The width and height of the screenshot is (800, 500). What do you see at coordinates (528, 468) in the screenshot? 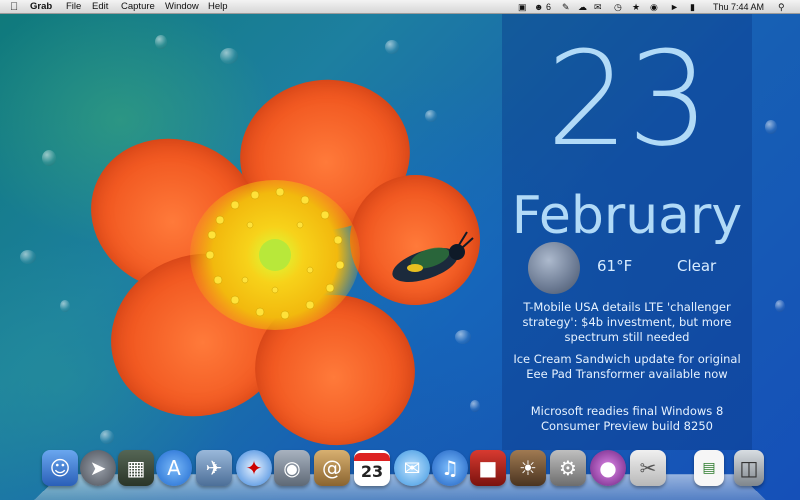
I see `iphoto-icon: ☀` at bounding box center [528, 468].